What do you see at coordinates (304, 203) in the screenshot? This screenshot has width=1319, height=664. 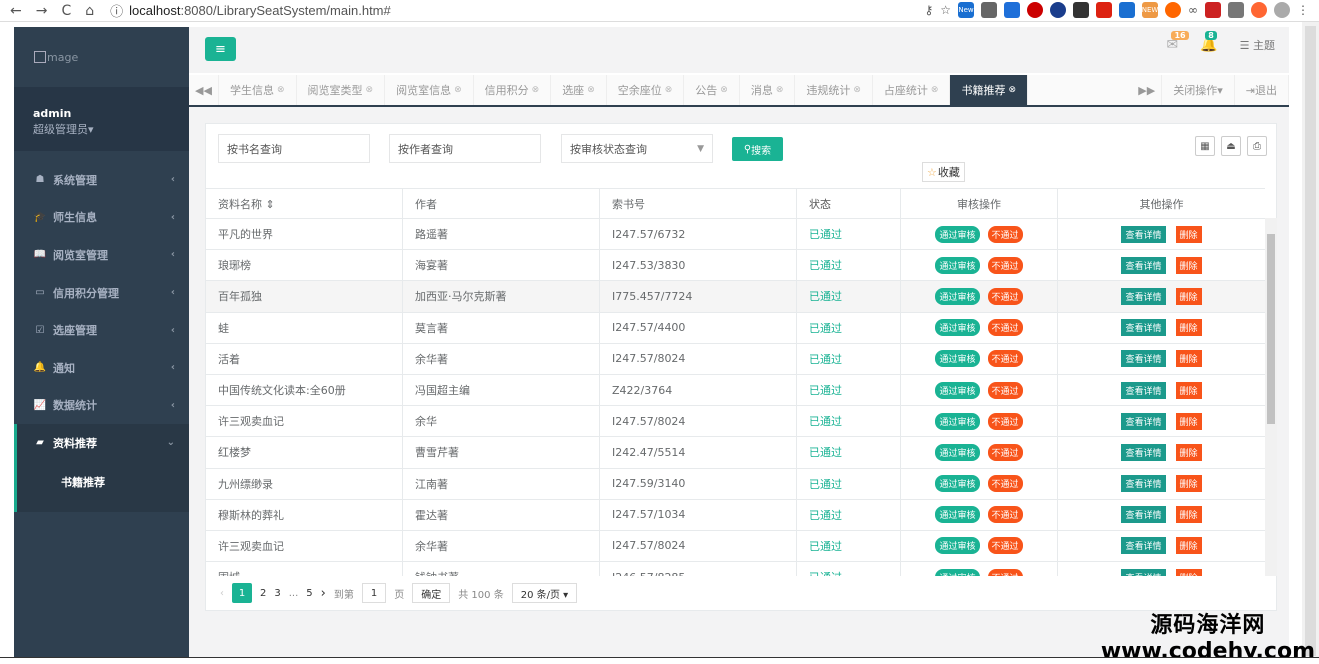 I see `header-name: 资料名称 ⇕` at bounding box center [304, 203].